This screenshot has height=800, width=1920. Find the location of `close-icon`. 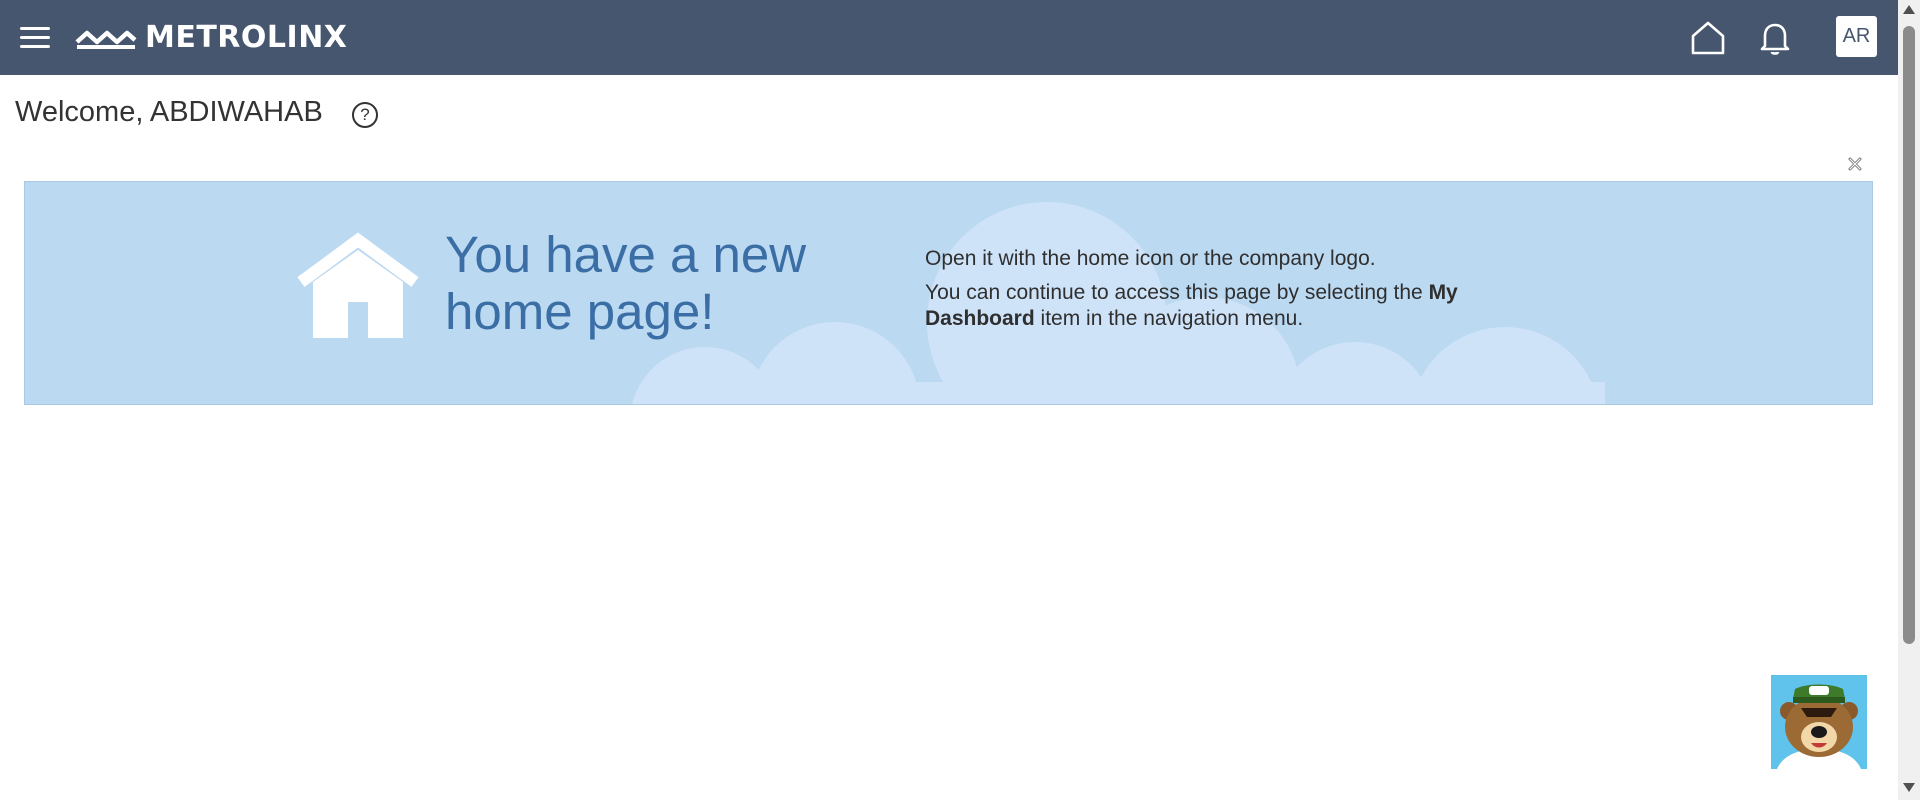

close-icon is located at coordinates (1855, 164).